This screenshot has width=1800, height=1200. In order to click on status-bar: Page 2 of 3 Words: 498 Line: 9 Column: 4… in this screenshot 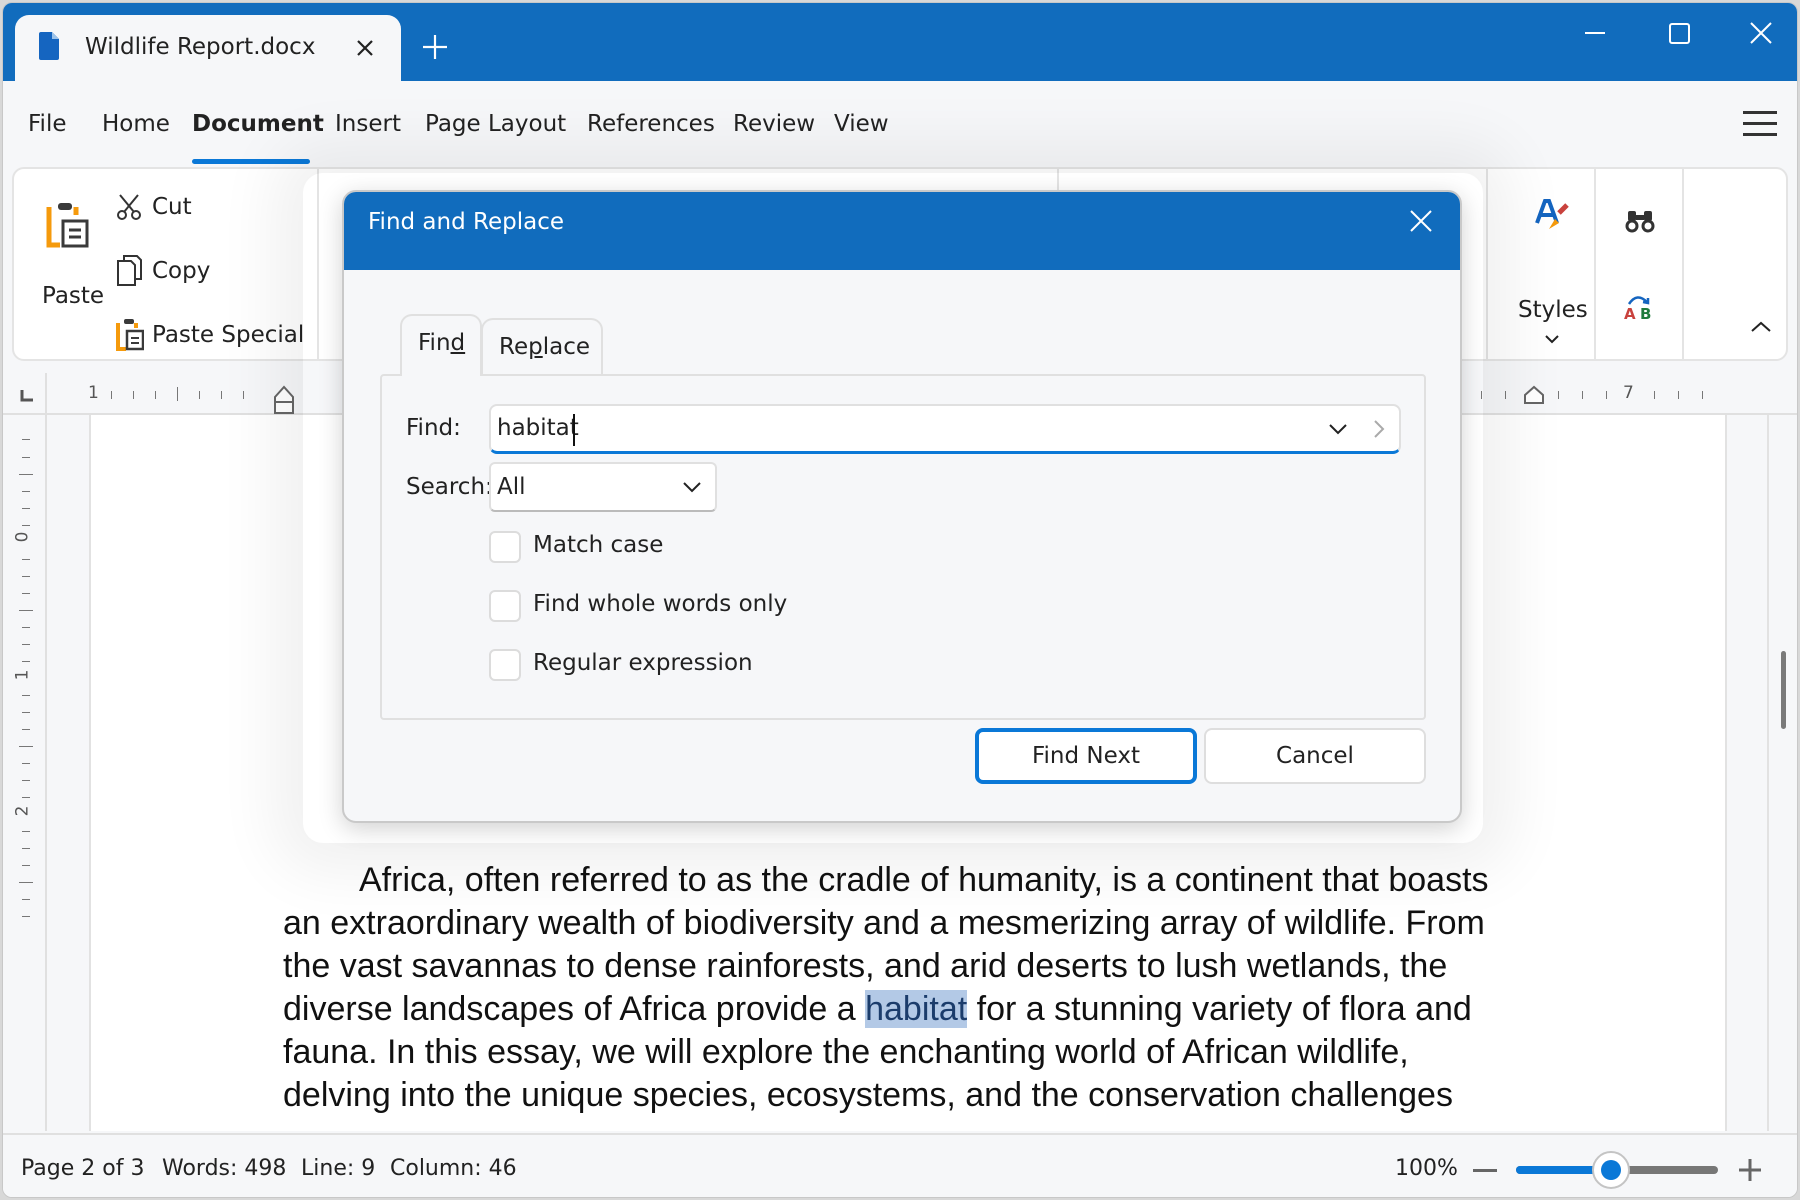, I will do `click(900, 1165)`.